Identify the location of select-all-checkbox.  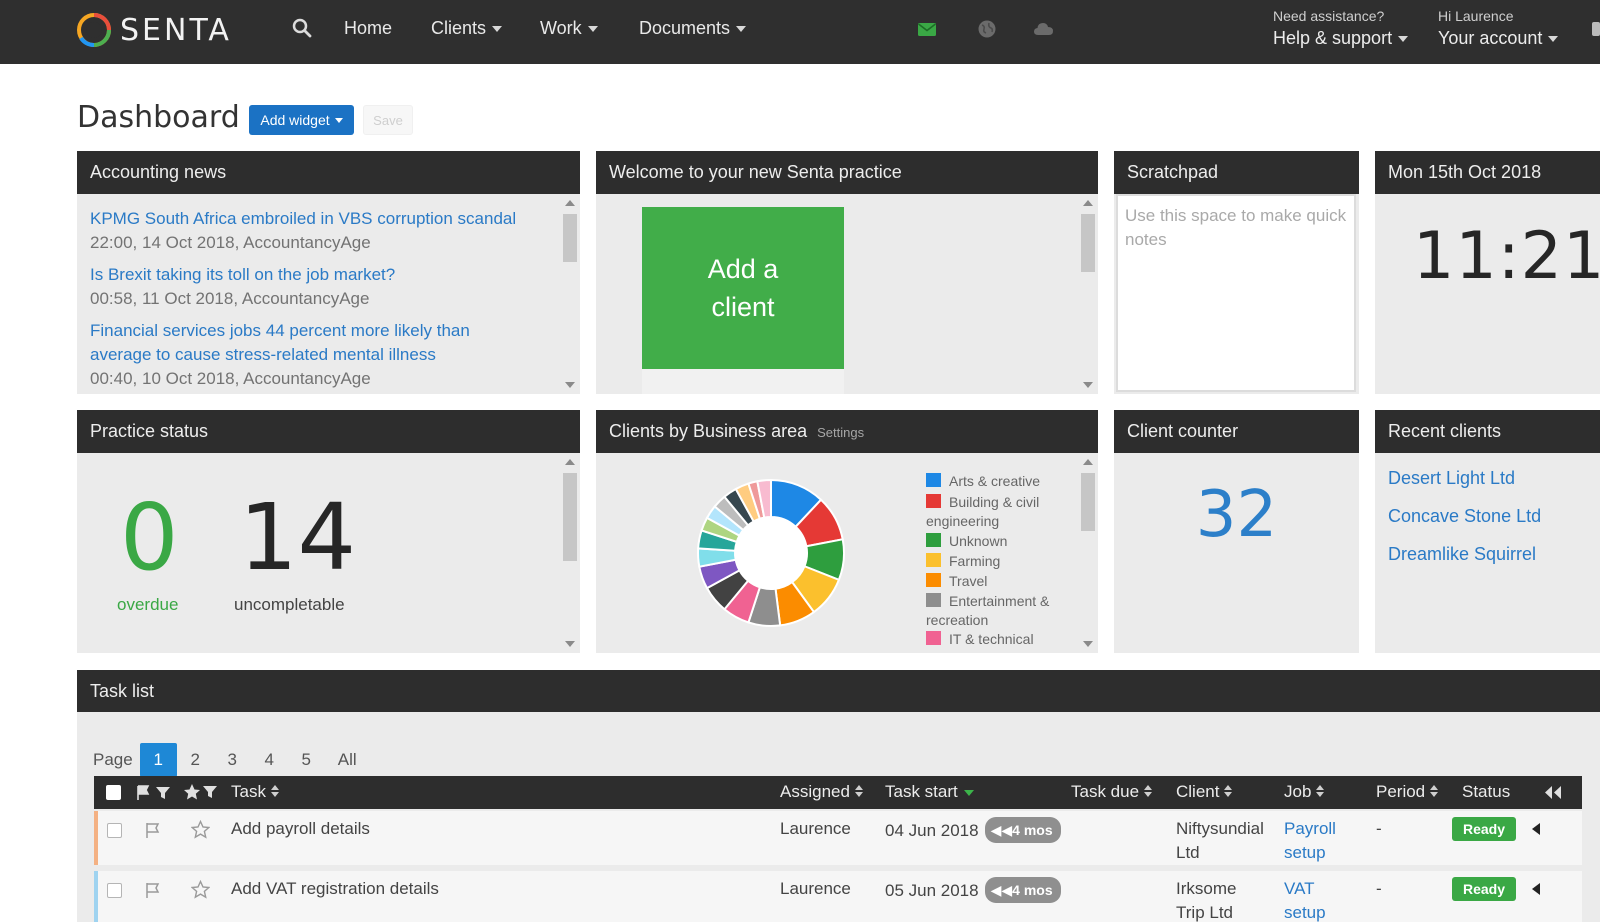
(113, 792).